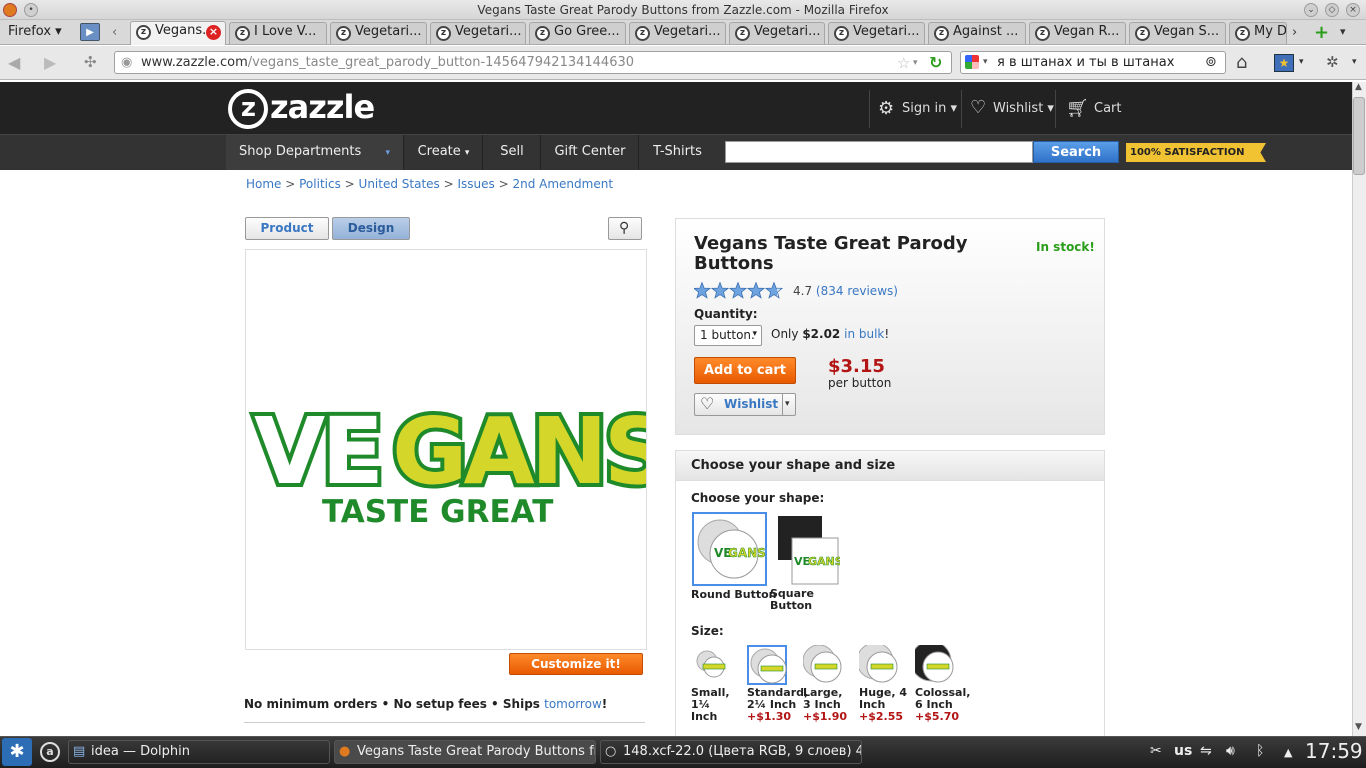 The width and height of the screenshot is (1366, 768). What do you see at coordinates (903, 63) in the screenshot?
I see `bookmark-star-icon: ☆` at bounding box center [903, 63].